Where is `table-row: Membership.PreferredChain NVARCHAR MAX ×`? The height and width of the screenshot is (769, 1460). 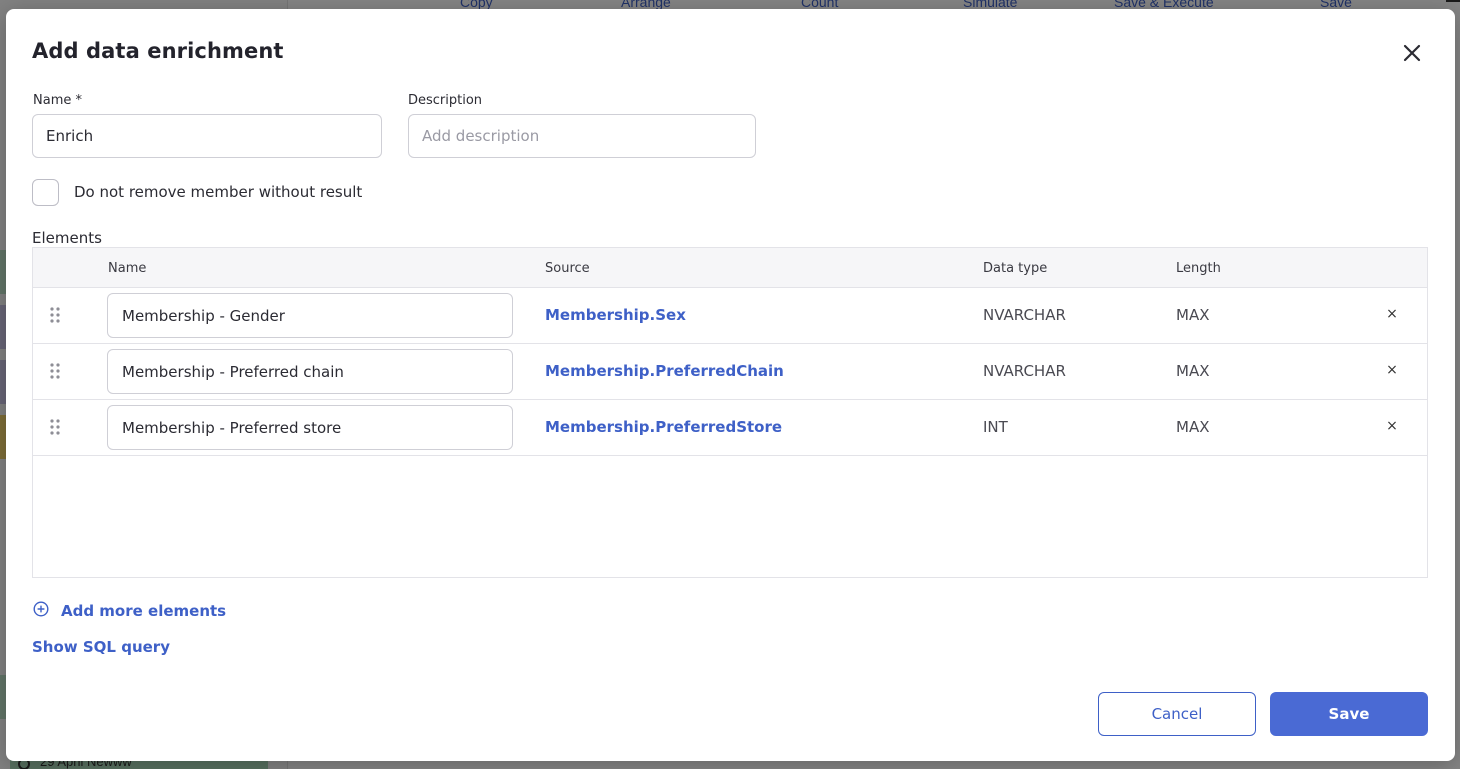
table-row: Membership.PreferredChain NVARCHAR MAX × is located at coordinates (730, 372).